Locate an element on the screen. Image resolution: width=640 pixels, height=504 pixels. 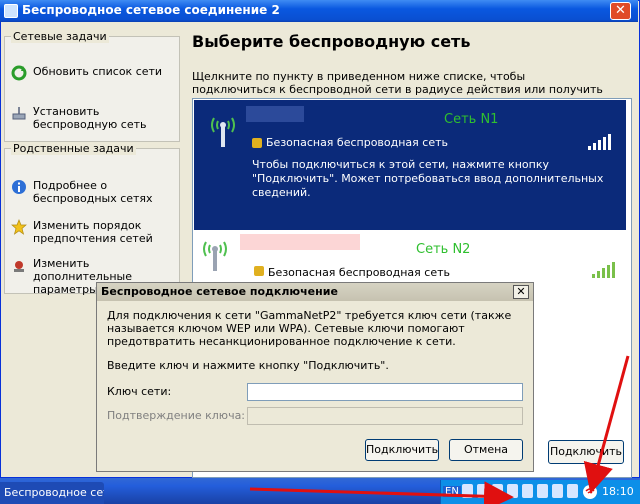
wireless-tray-icon is located at coordinates (590, 493).